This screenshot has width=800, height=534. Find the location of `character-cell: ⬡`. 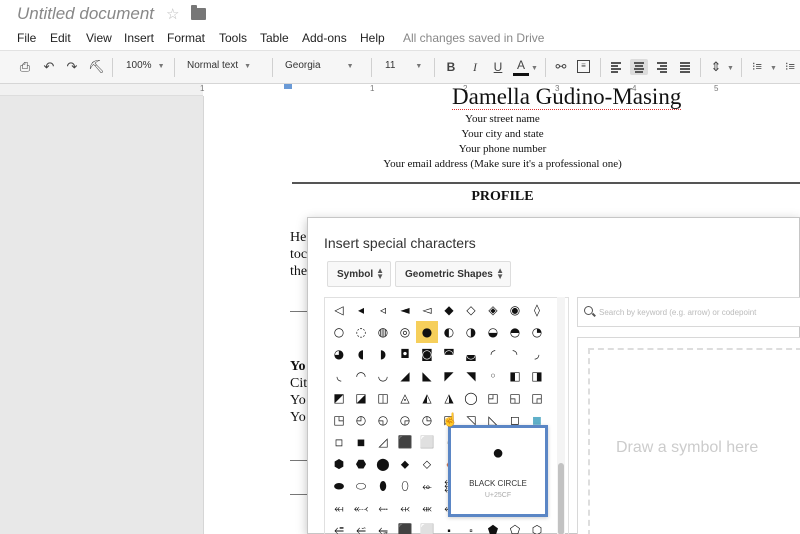

character-cell: ⬡ is located at coordinates (537, 526).